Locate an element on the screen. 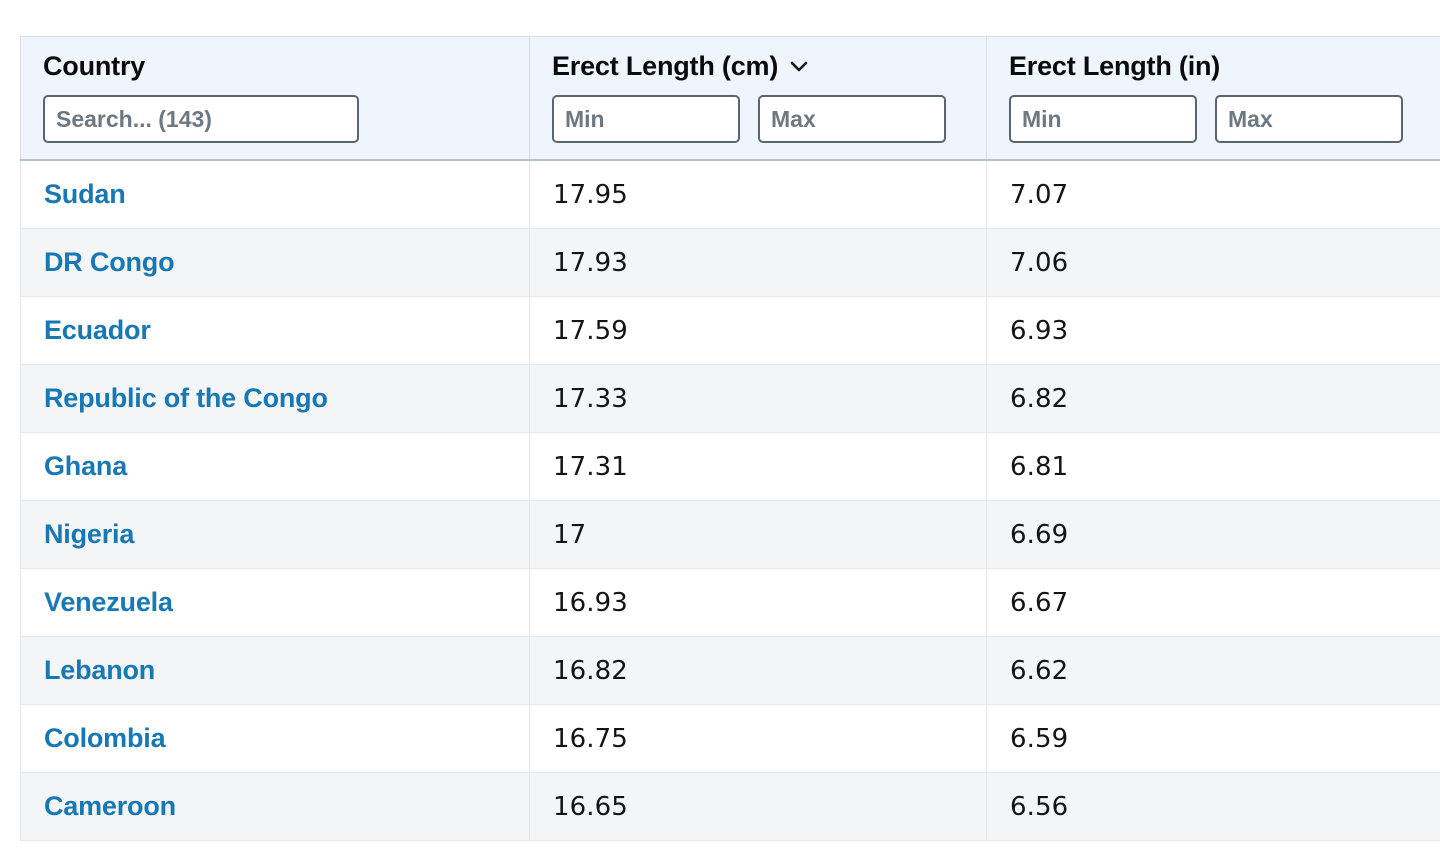 This screenshot has height=858, width=1440. value-erect-length-cm: 16.82 is located at coordinates (590, 670).